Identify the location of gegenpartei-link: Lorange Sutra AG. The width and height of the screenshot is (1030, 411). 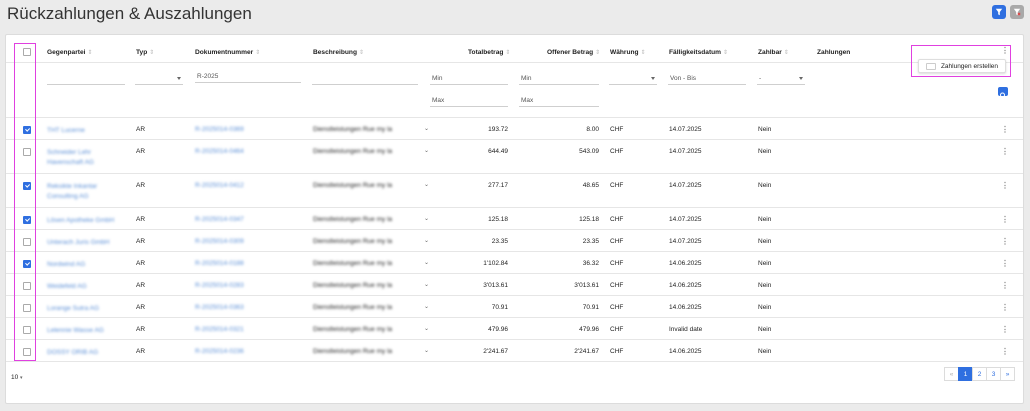
(87, 309).